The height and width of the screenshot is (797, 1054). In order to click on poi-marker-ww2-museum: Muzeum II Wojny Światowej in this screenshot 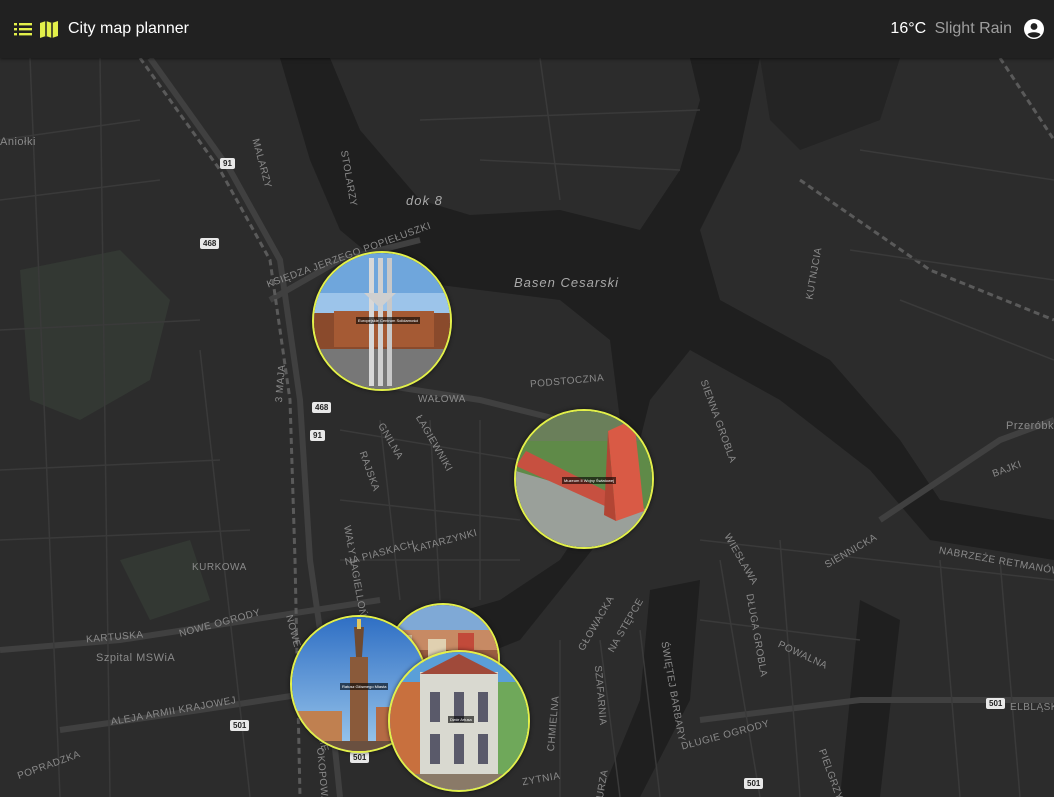, I will do `click(584, 479)`.